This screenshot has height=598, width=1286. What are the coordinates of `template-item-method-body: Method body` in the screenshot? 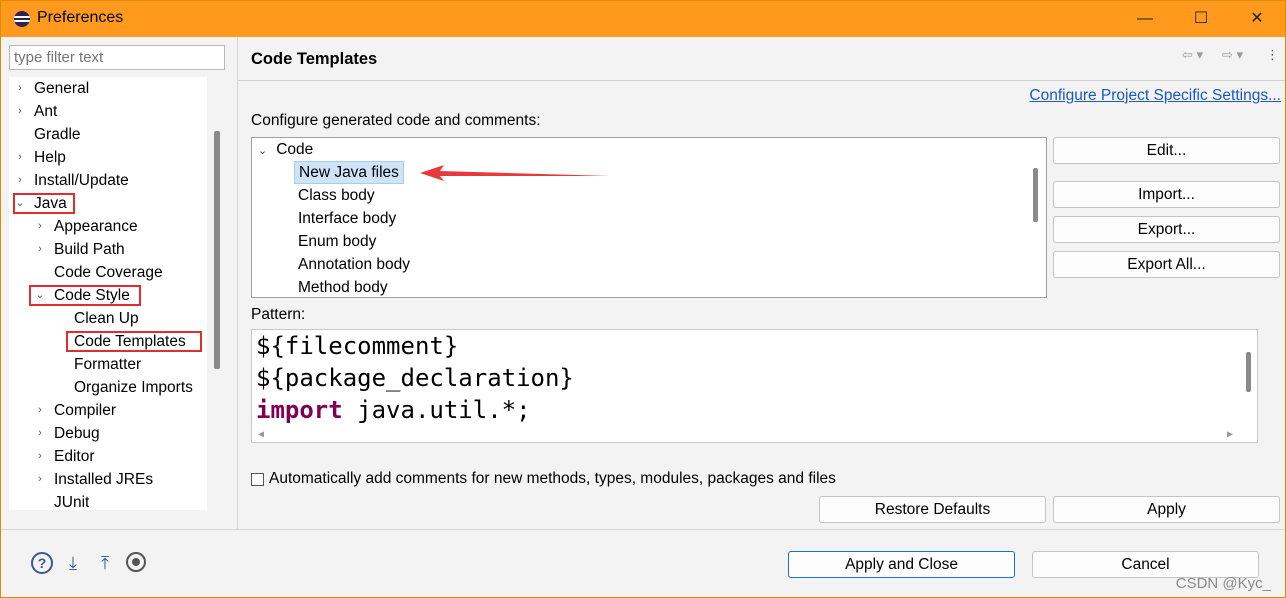 It's located at (343, 286).